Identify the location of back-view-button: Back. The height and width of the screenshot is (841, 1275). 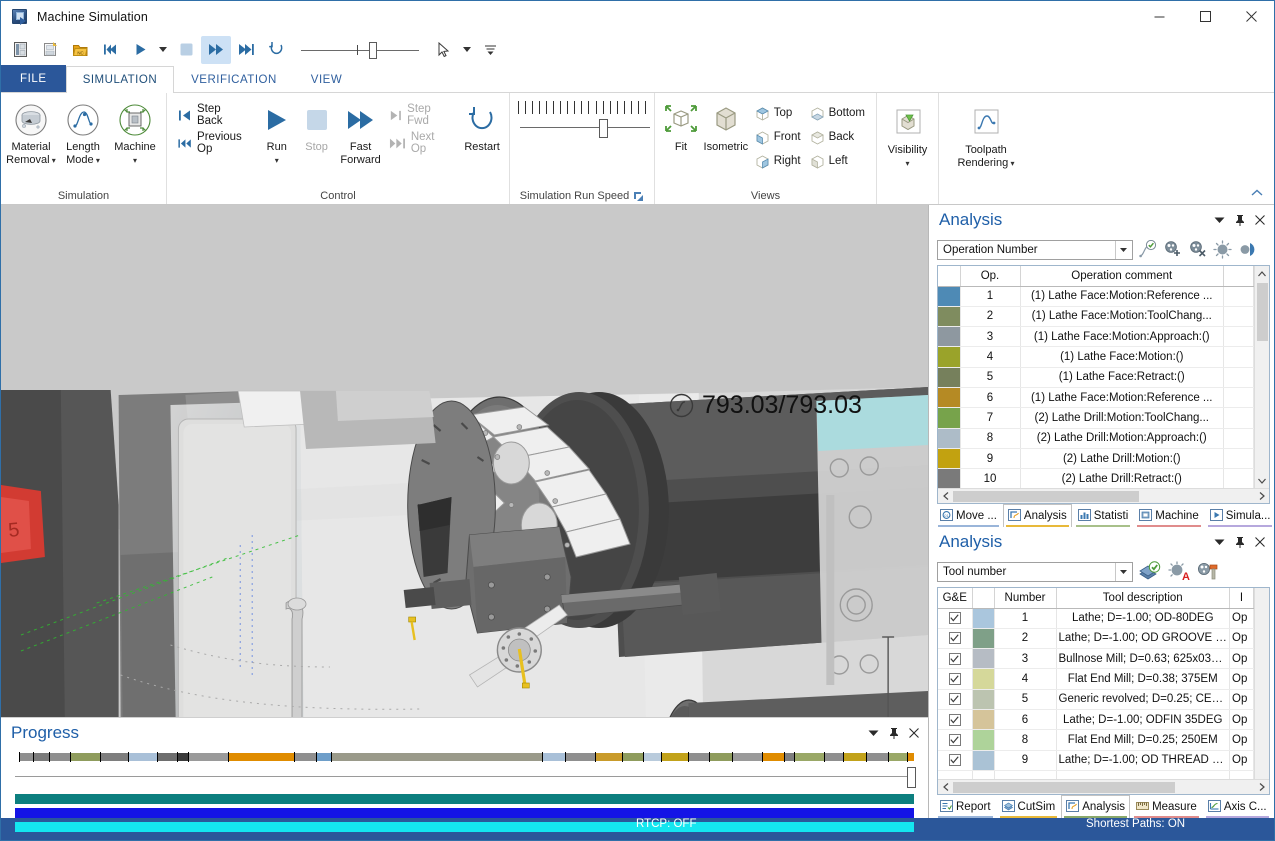
(839, 137).